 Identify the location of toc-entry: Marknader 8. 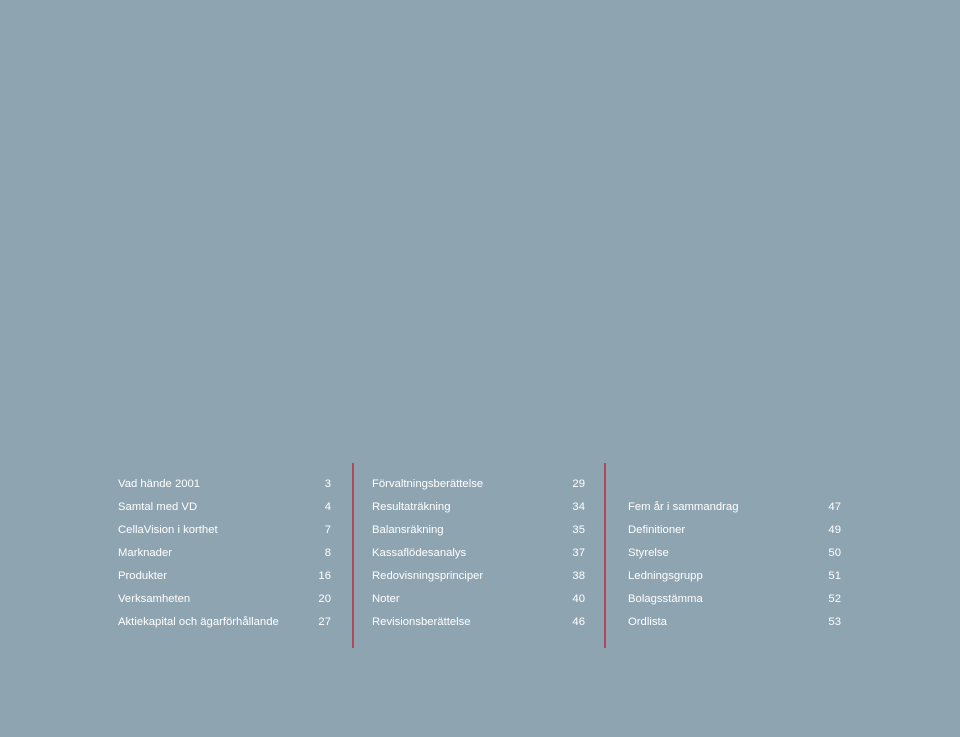
(224, 553).